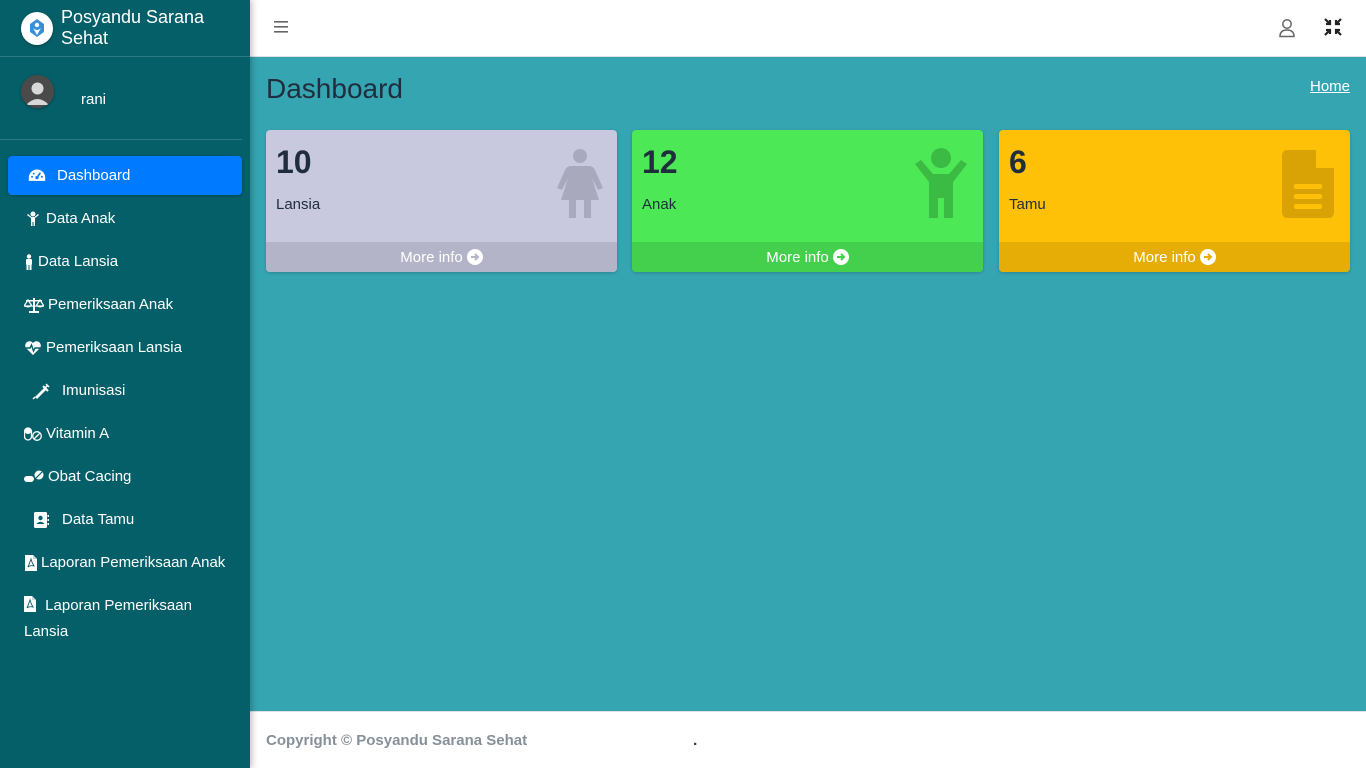 The height and width of the screenshot is (768, 1366). Describe the element at coordinates (34, 305) in the screenshot. I see `balance-scale-icon` at that location.